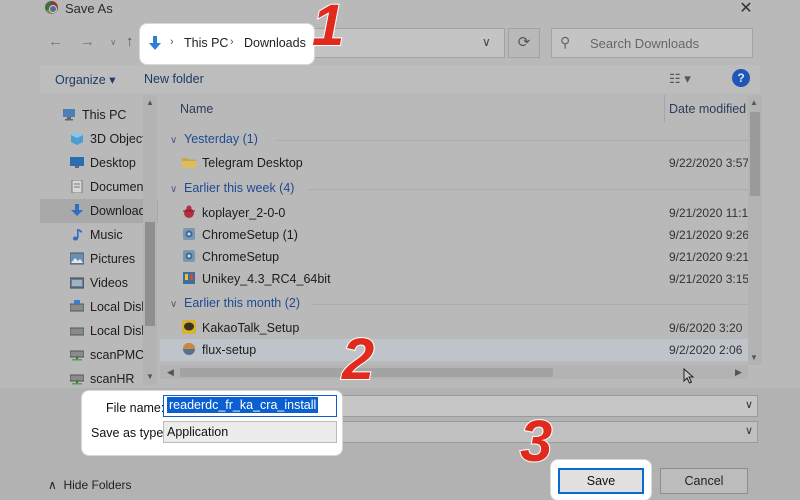 The width and height of the screenshot is (800, 500). I want to click on nav-item-3d-objects: 3D Objects, so click(99, 139).